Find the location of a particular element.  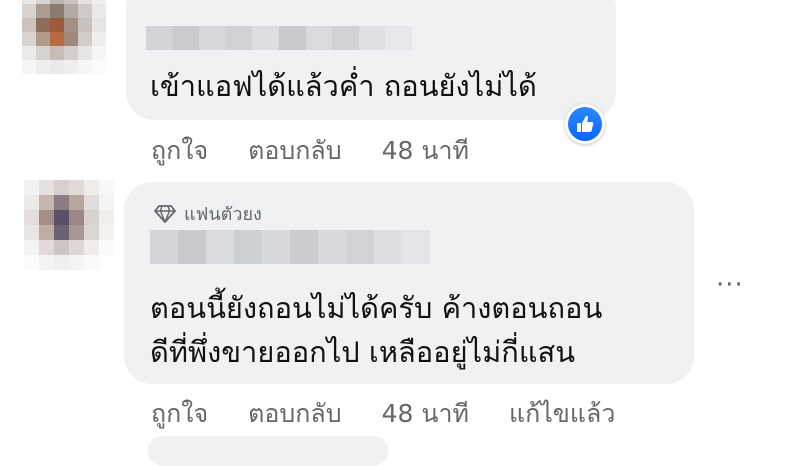

reaction-badge is located at coordinates (585, 124).